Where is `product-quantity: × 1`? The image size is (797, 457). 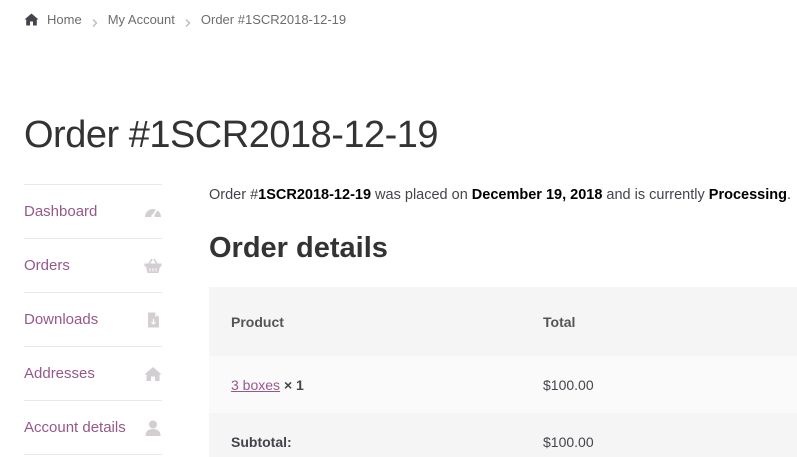
product-quantity: × 1 is located at coordinates (293, 384).